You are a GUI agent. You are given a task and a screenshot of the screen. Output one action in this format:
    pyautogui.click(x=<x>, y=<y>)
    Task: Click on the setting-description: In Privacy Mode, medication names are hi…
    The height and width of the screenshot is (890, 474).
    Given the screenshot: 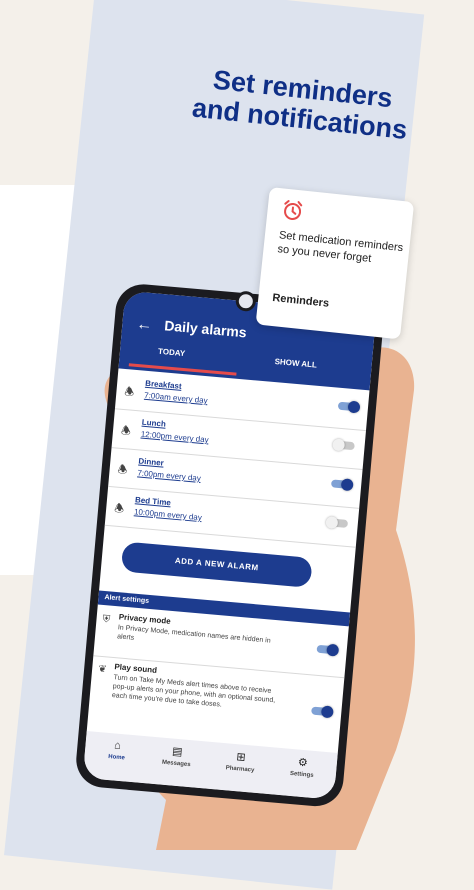 What is the action you would take?
    pyautogui.click(x=193, y=634)
    